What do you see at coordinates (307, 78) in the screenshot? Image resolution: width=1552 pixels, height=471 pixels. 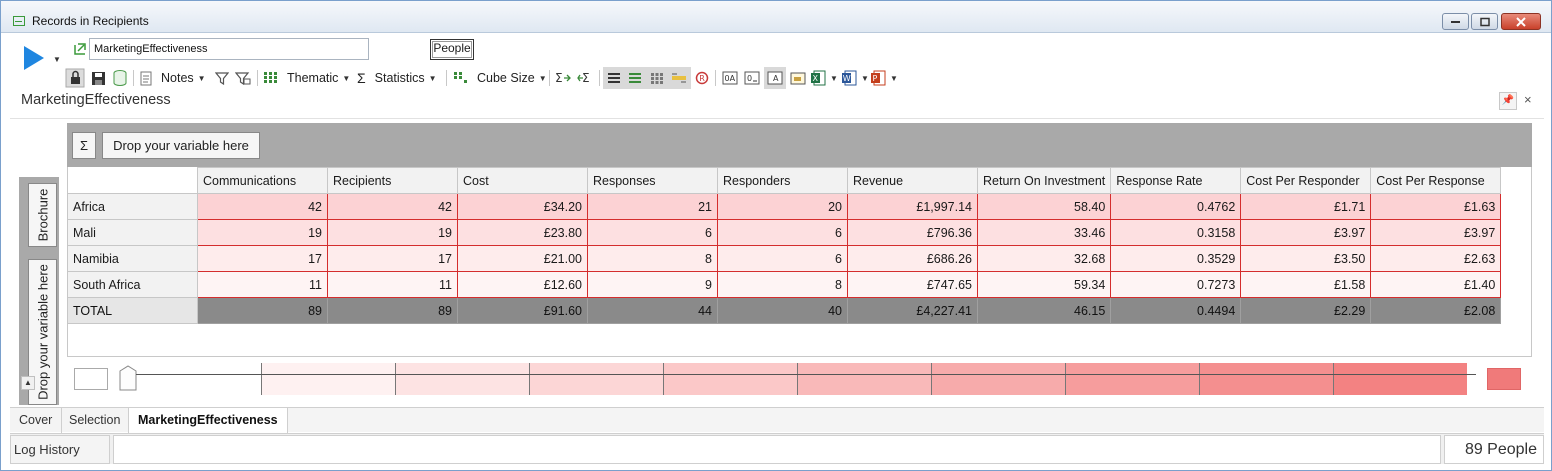 I see `thematic-menu: Thematic ▼` at bounding box center [307, 78].